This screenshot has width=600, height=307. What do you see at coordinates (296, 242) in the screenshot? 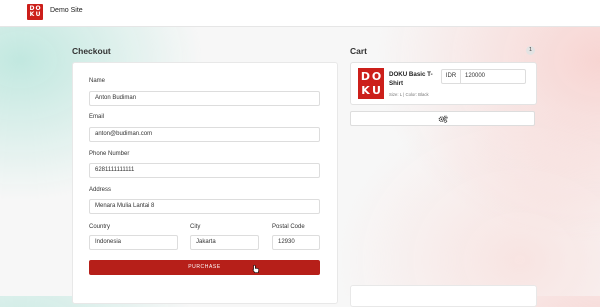
I see `postal-code-field: 12930` at bounding box center [296, 242].